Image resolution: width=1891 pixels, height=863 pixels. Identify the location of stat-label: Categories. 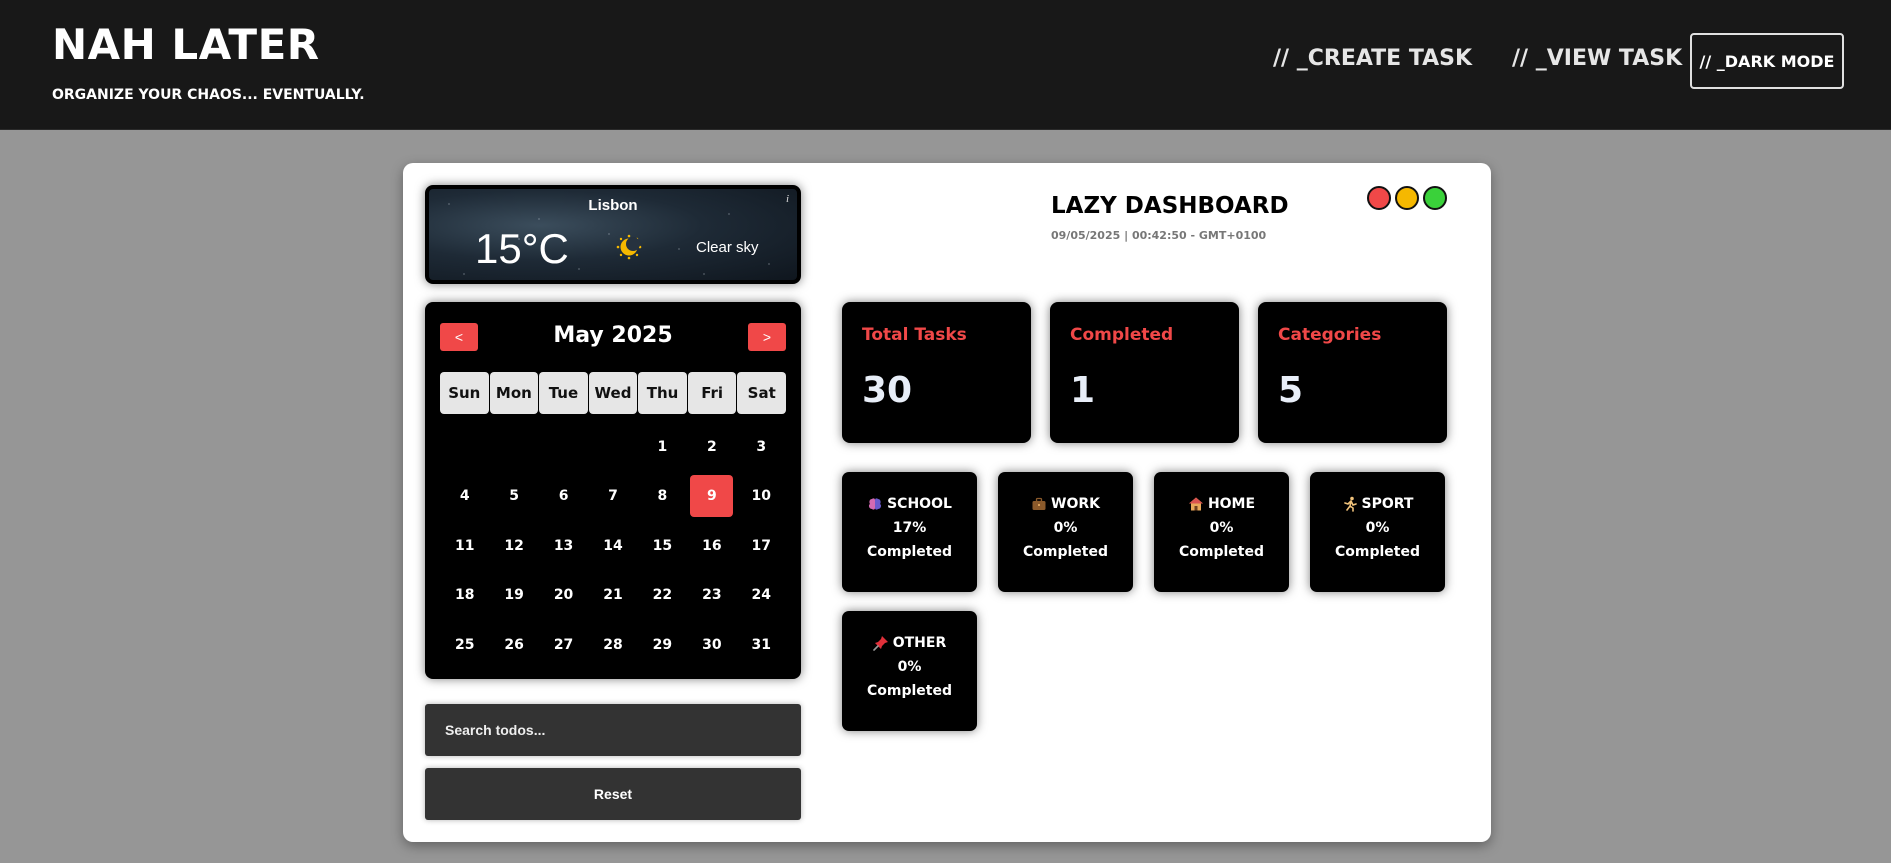
(1330, 335).